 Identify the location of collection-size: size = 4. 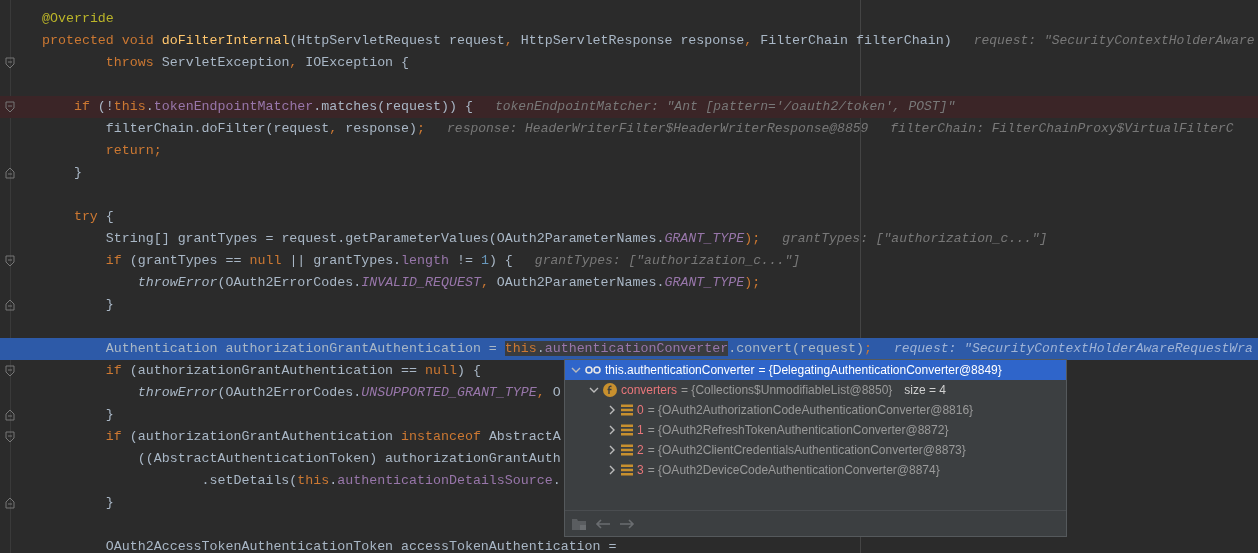
(925, 390).